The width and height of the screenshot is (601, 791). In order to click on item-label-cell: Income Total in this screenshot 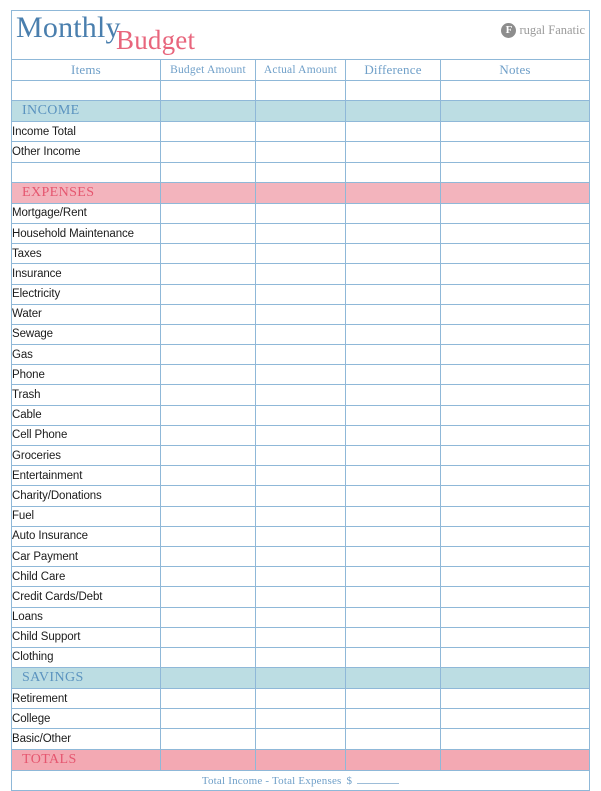, I will do `click(86, 132)`.